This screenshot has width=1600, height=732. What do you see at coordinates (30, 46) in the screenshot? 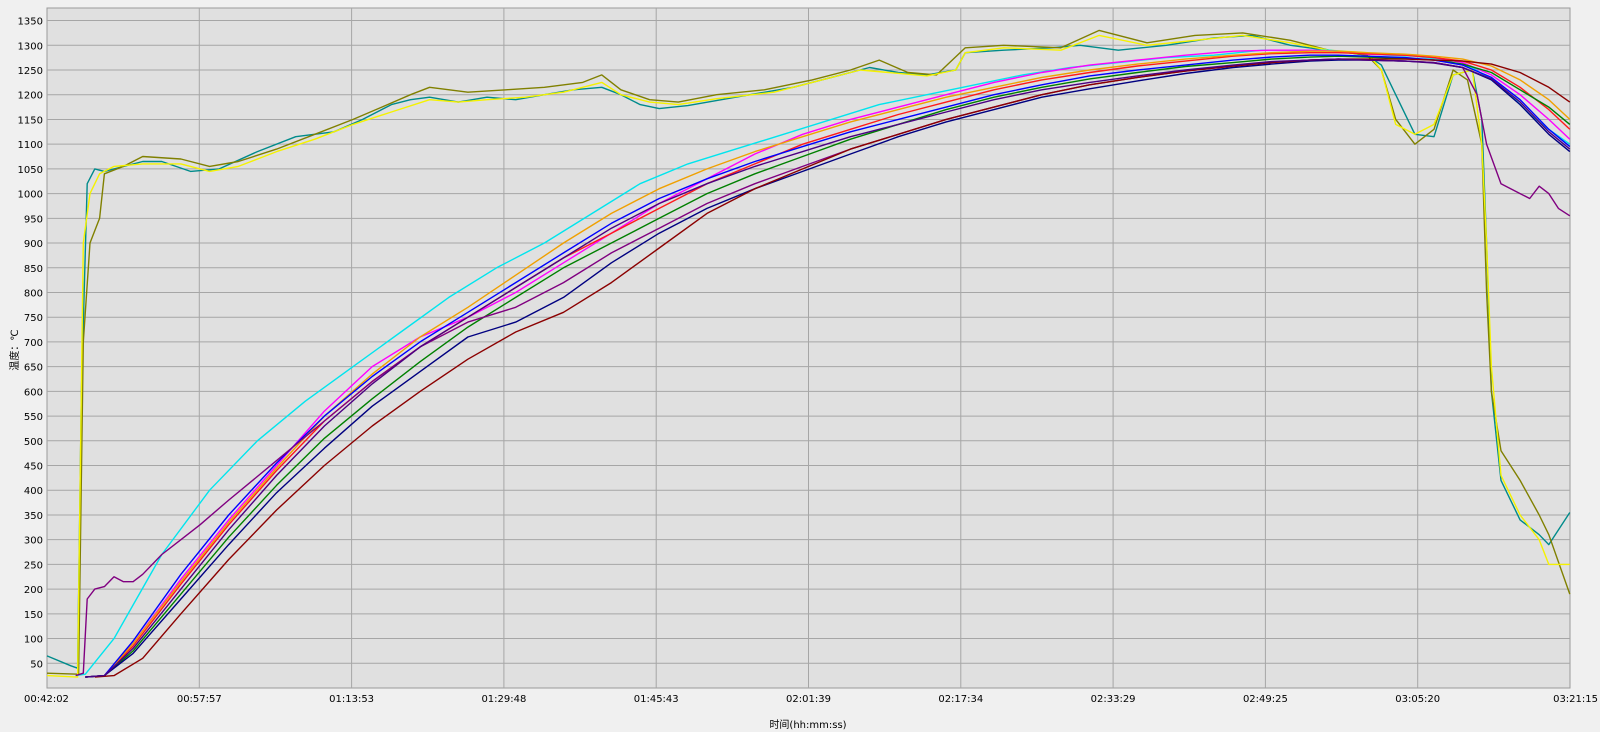
I see `y-tick-label: 1300` at bounding box center [30, 46].